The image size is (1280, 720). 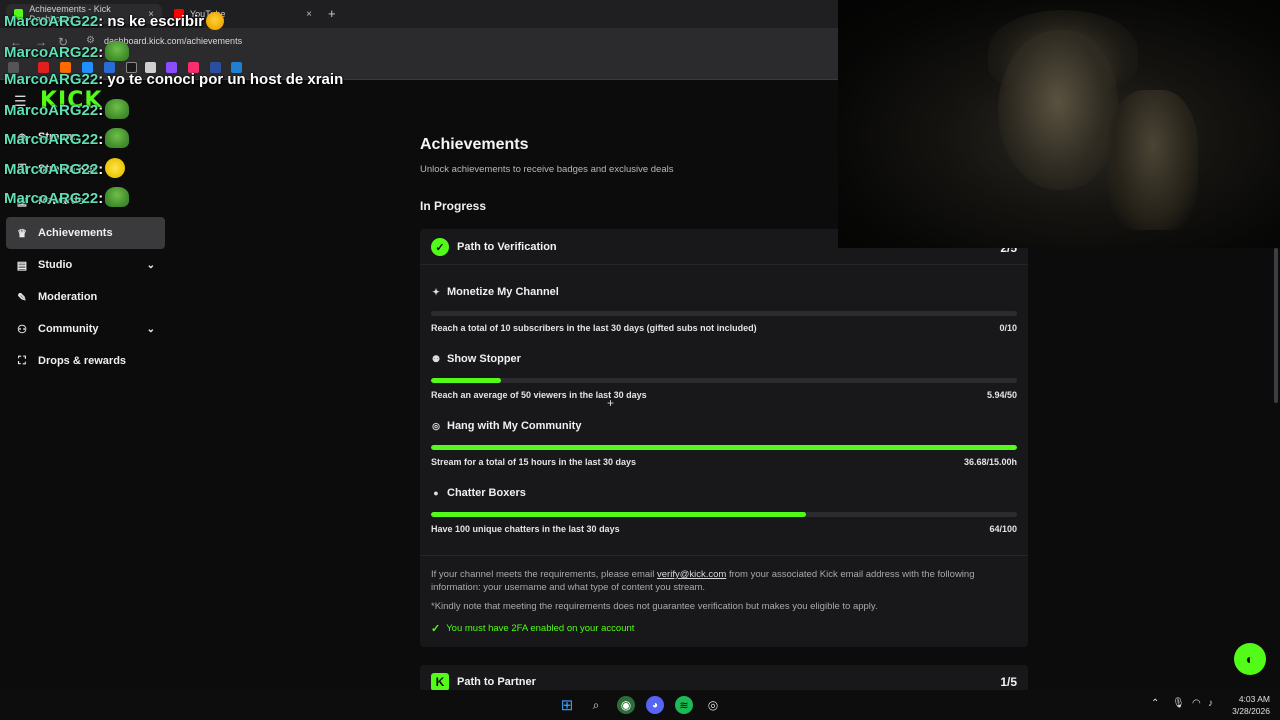 What do you see at coordinates (1008, 328) in the screenshot?
I see `task-value: 0/10` at bounding box center [1008, 328].